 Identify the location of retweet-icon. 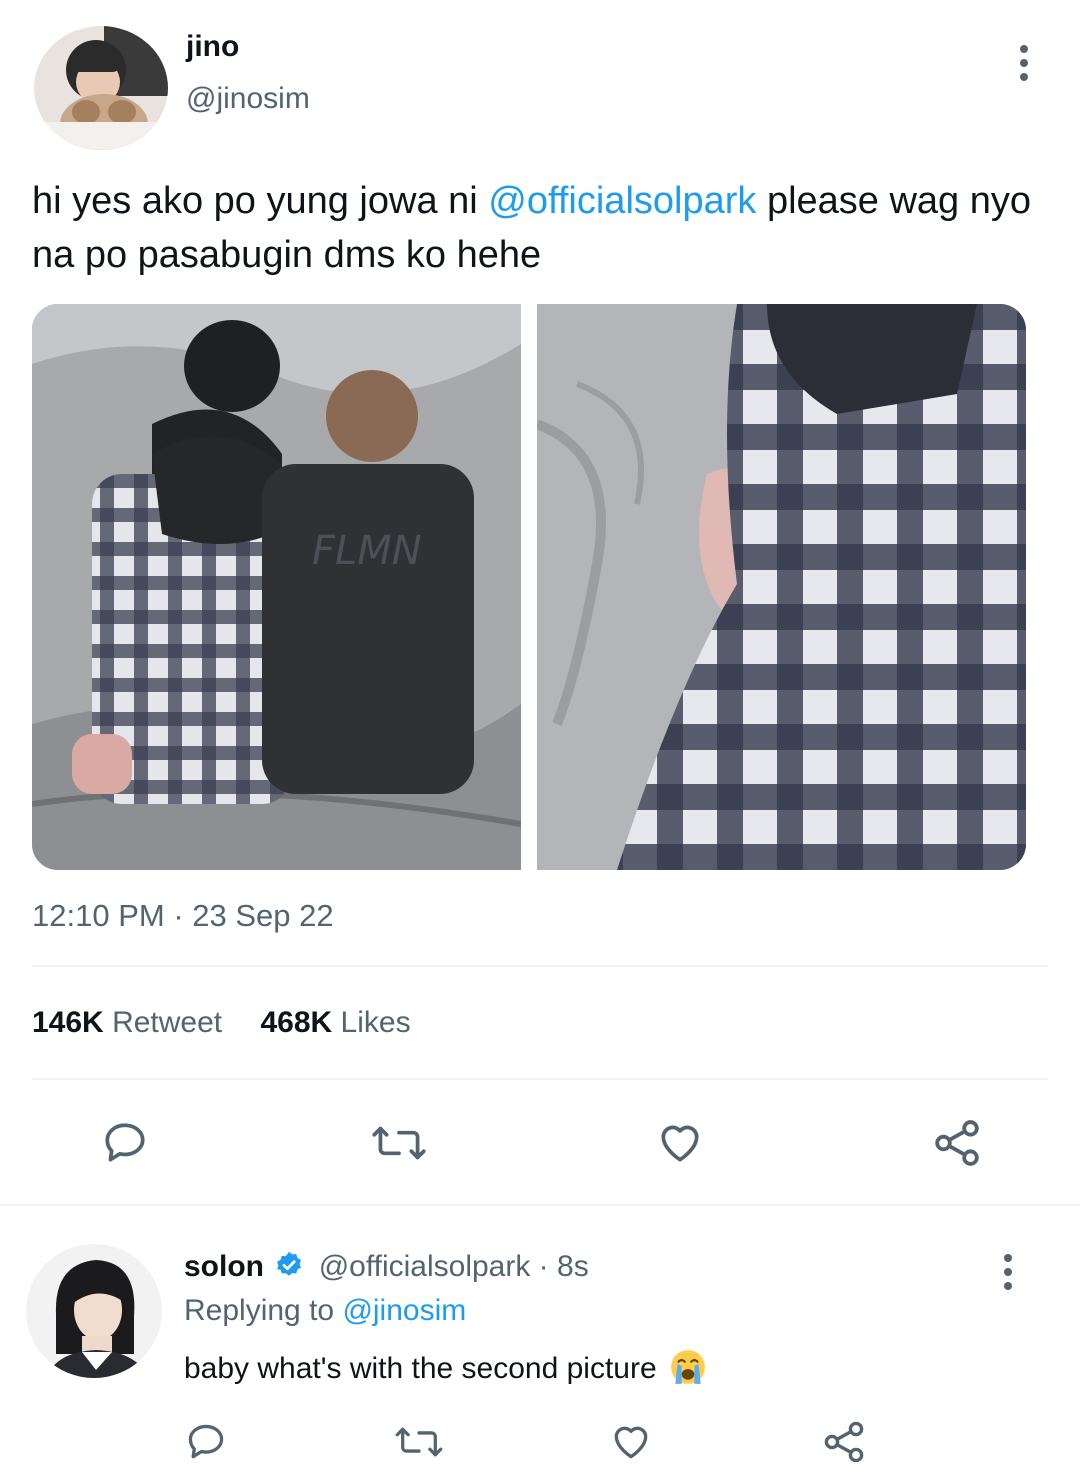
(399, 1143).